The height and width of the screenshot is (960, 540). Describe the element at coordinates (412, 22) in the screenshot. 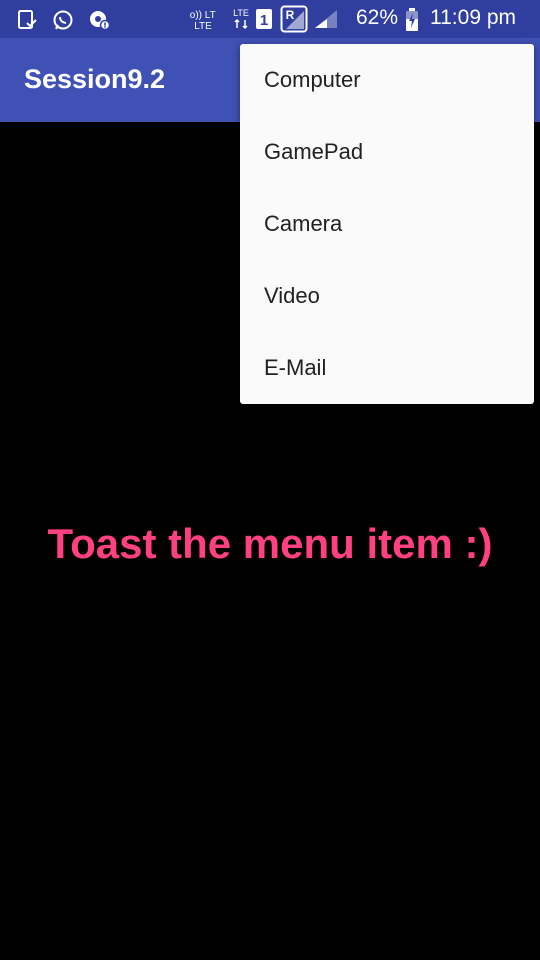

I see `battery-charging-icon` at that location.